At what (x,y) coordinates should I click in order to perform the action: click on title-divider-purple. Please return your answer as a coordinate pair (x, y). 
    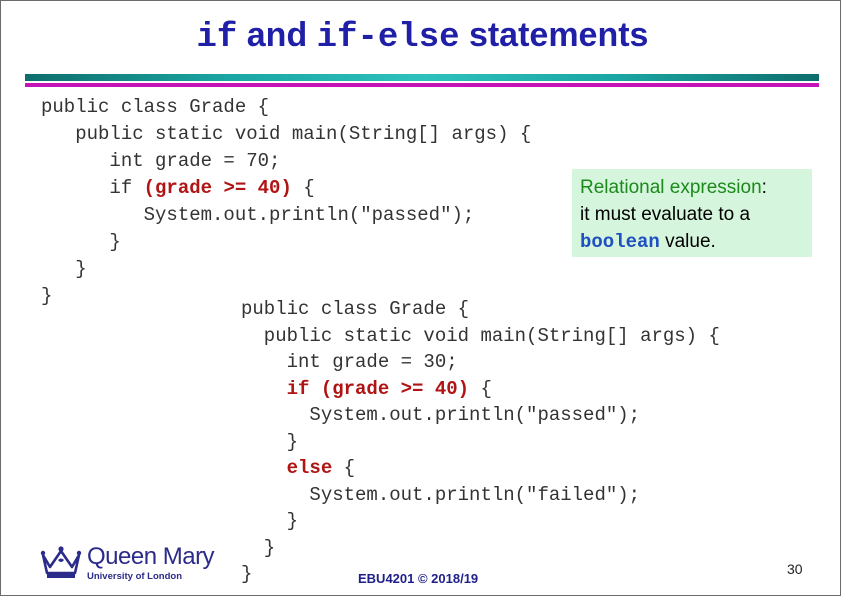
    Looking at the image, I should click on (422, 85).